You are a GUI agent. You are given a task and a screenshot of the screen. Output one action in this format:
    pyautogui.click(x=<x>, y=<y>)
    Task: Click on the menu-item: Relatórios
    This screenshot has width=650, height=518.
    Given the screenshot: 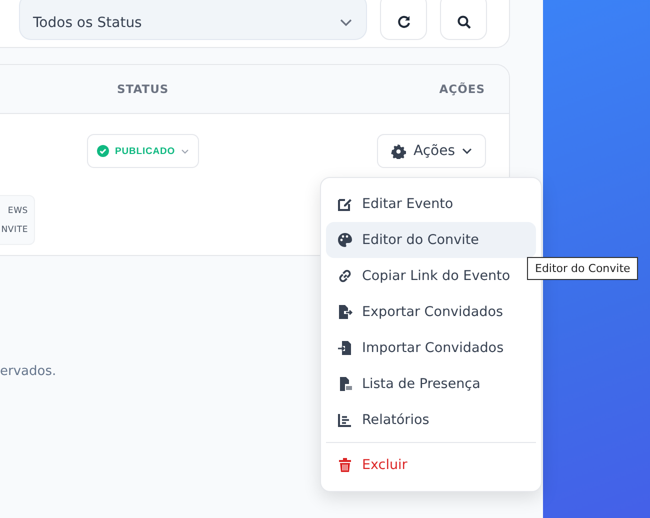 What is the action you would take?
    pyautogui.click(x=431, y=420)
    